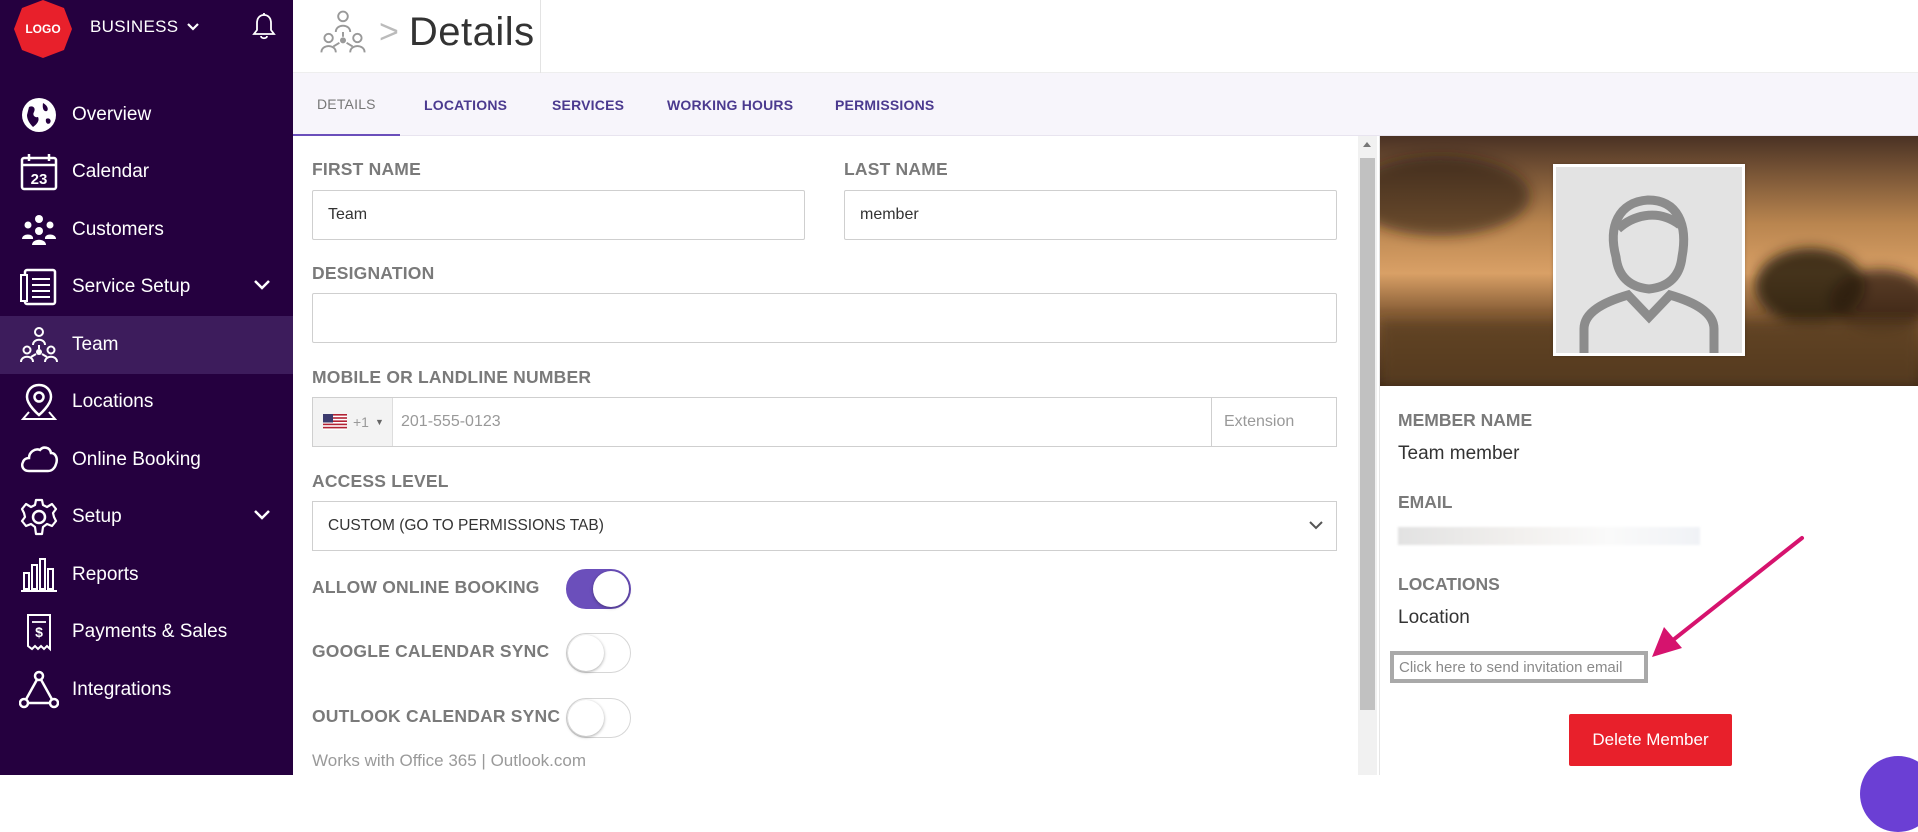 Image resolution: width=1918 pixels, height=832 pixels. Describe the element at coordinates (558, 215) in the screenshot. I see `first-name-input` at that location.